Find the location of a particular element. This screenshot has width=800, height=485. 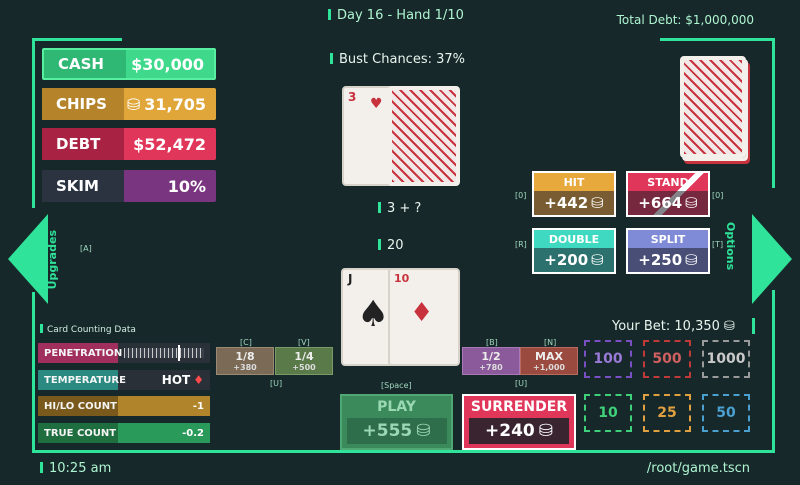

file-path-label: /root/game.tscn is located at coordinates (698, 468).